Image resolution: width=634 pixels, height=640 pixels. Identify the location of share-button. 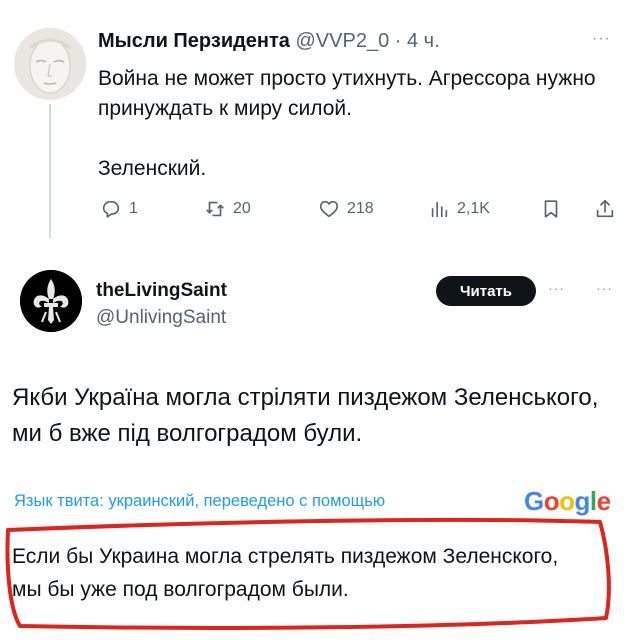
(605, 209).